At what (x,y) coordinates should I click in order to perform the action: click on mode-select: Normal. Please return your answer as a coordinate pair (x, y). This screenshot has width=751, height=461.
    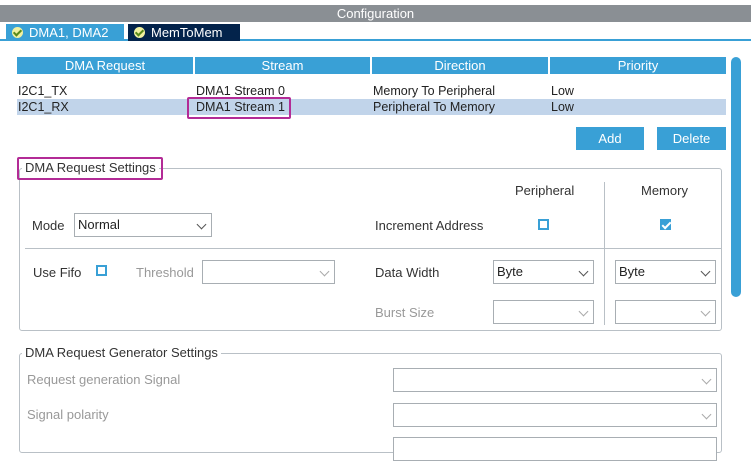
    Looking at the image, I should click on (143, 225).